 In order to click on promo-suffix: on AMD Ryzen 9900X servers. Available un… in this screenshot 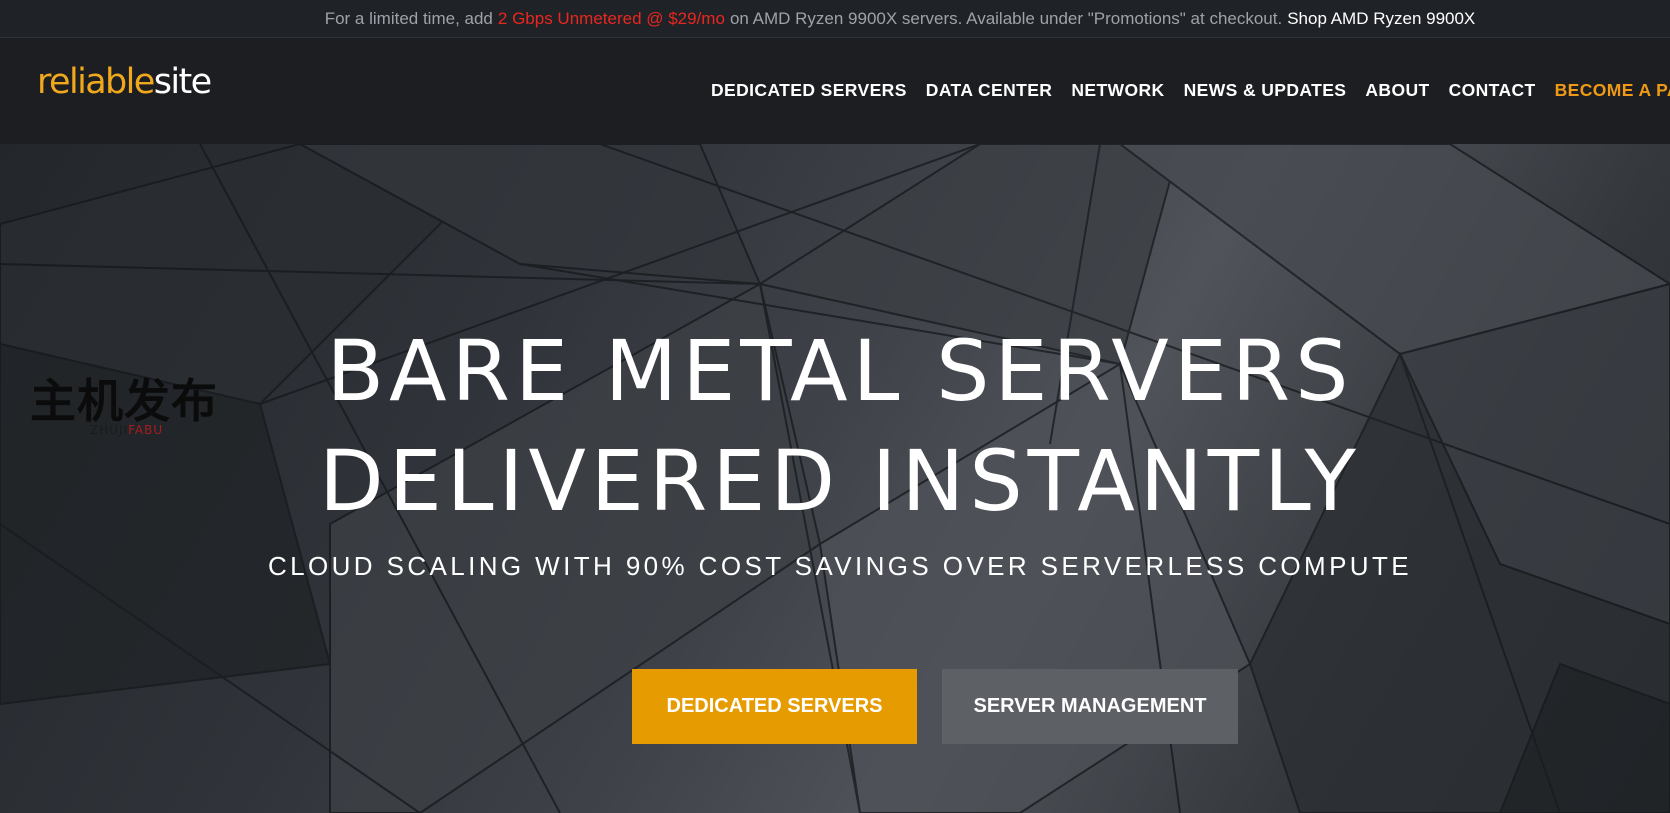, I will do `click(1006, 18)`.